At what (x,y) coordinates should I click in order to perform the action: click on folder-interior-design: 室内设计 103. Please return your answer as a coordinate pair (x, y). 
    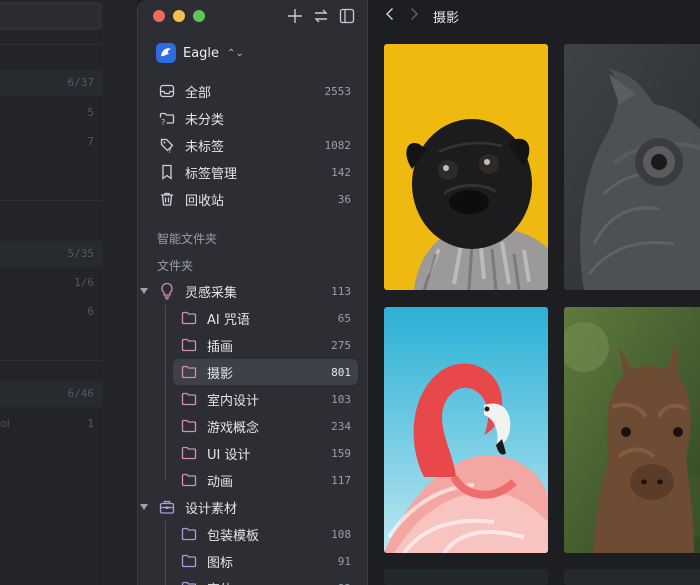
    Looking at the image, I should click on (265, 399).